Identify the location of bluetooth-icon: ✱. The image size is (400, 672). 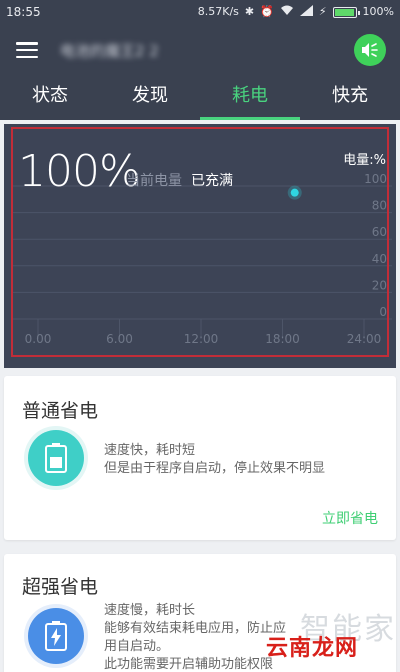
(249, 11).